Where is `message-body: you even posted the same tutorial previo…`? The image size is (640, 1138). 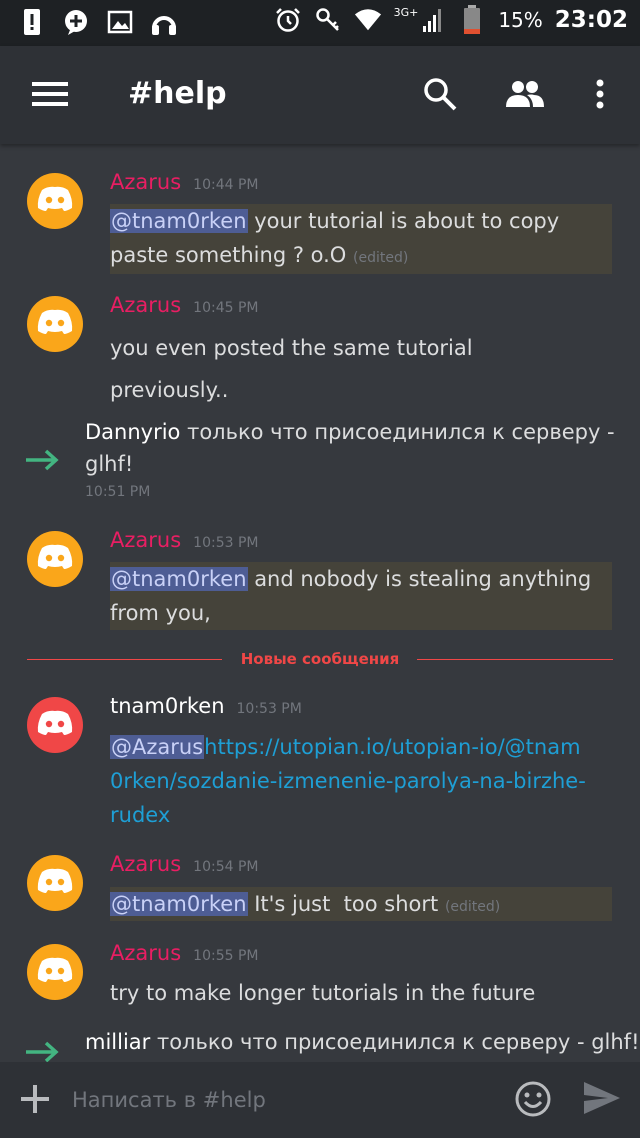 message-body: you even posted the same tutorial previo… is located at coordinates (291, 369).